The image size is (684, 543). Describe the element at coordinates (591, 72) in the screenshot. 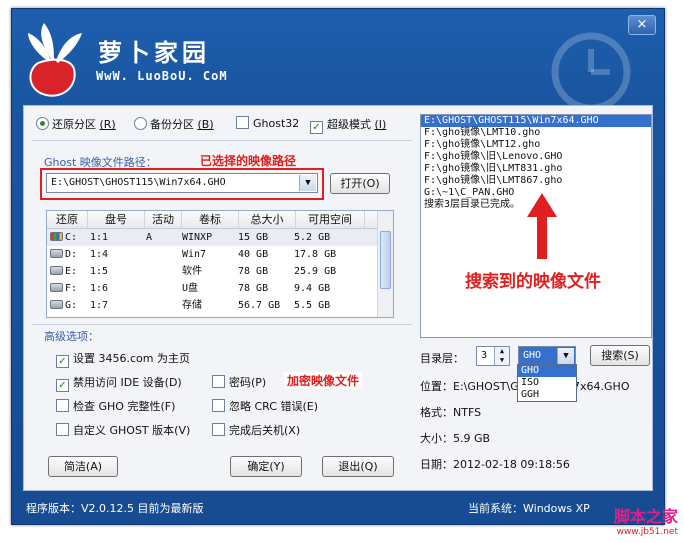

I see `clock-icon` at that location.